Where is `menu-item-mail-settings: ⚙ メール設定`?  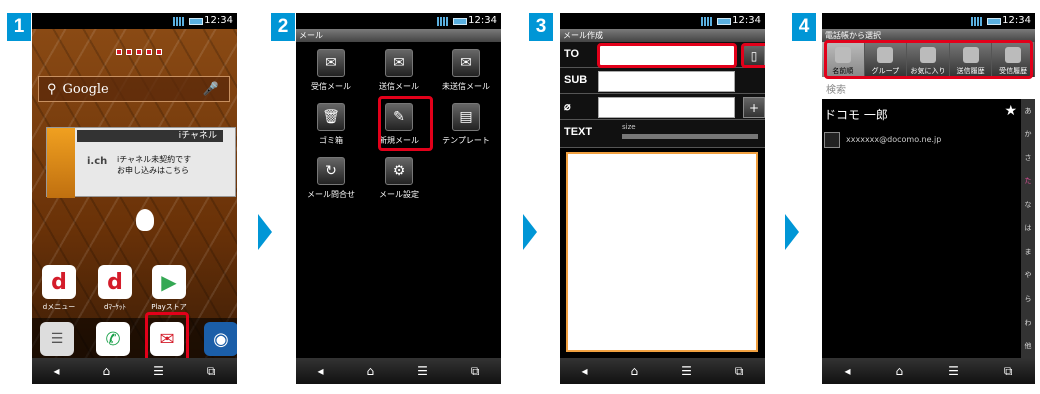
menu-item-mail-settings: ⚙ メール設定 is located at coordinates (399, 178).